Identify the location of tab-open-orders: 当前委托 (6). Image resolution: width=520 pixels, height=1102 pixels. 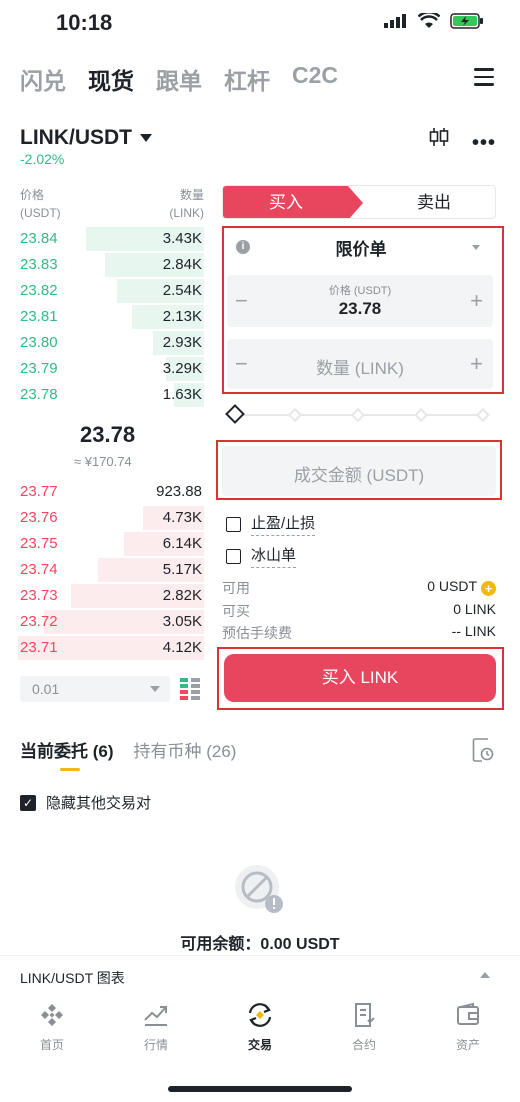
(67, 749).